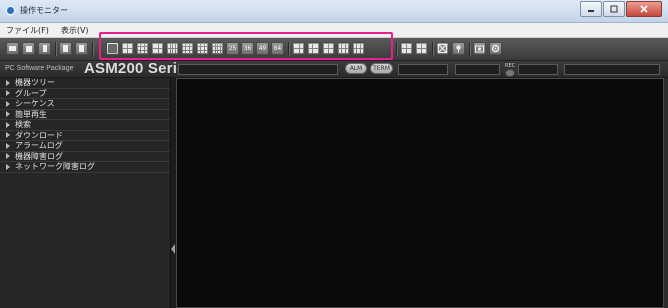 The height and width of the screenshot is (308, 668). I want to click on layout-tile-1-icon, so click(298, 48).